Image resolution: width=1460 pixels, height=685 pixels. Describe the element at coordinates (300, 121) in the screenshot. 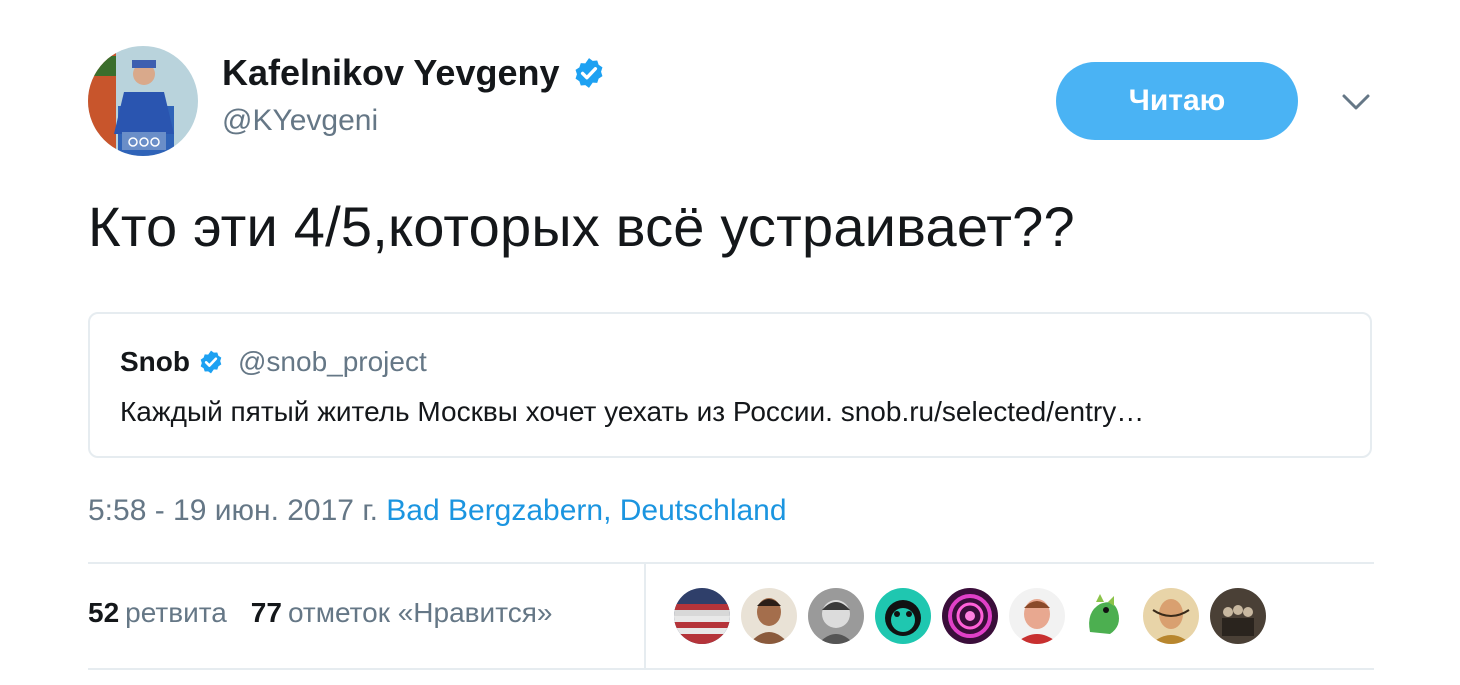

I see `author-handle: @KYevgeni` at that location.